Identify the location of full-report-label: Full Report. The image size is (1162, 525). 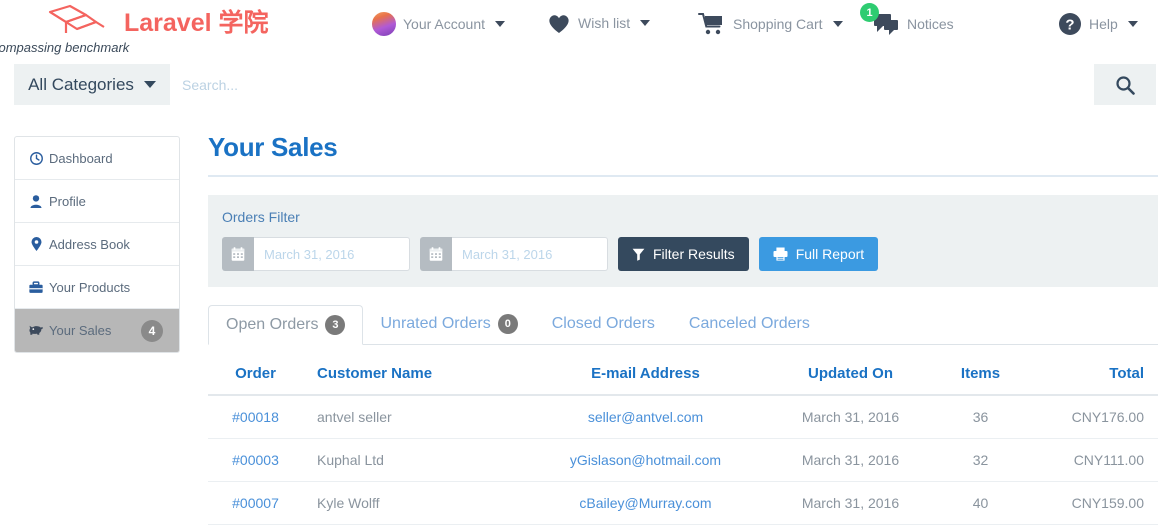
(830, 254).